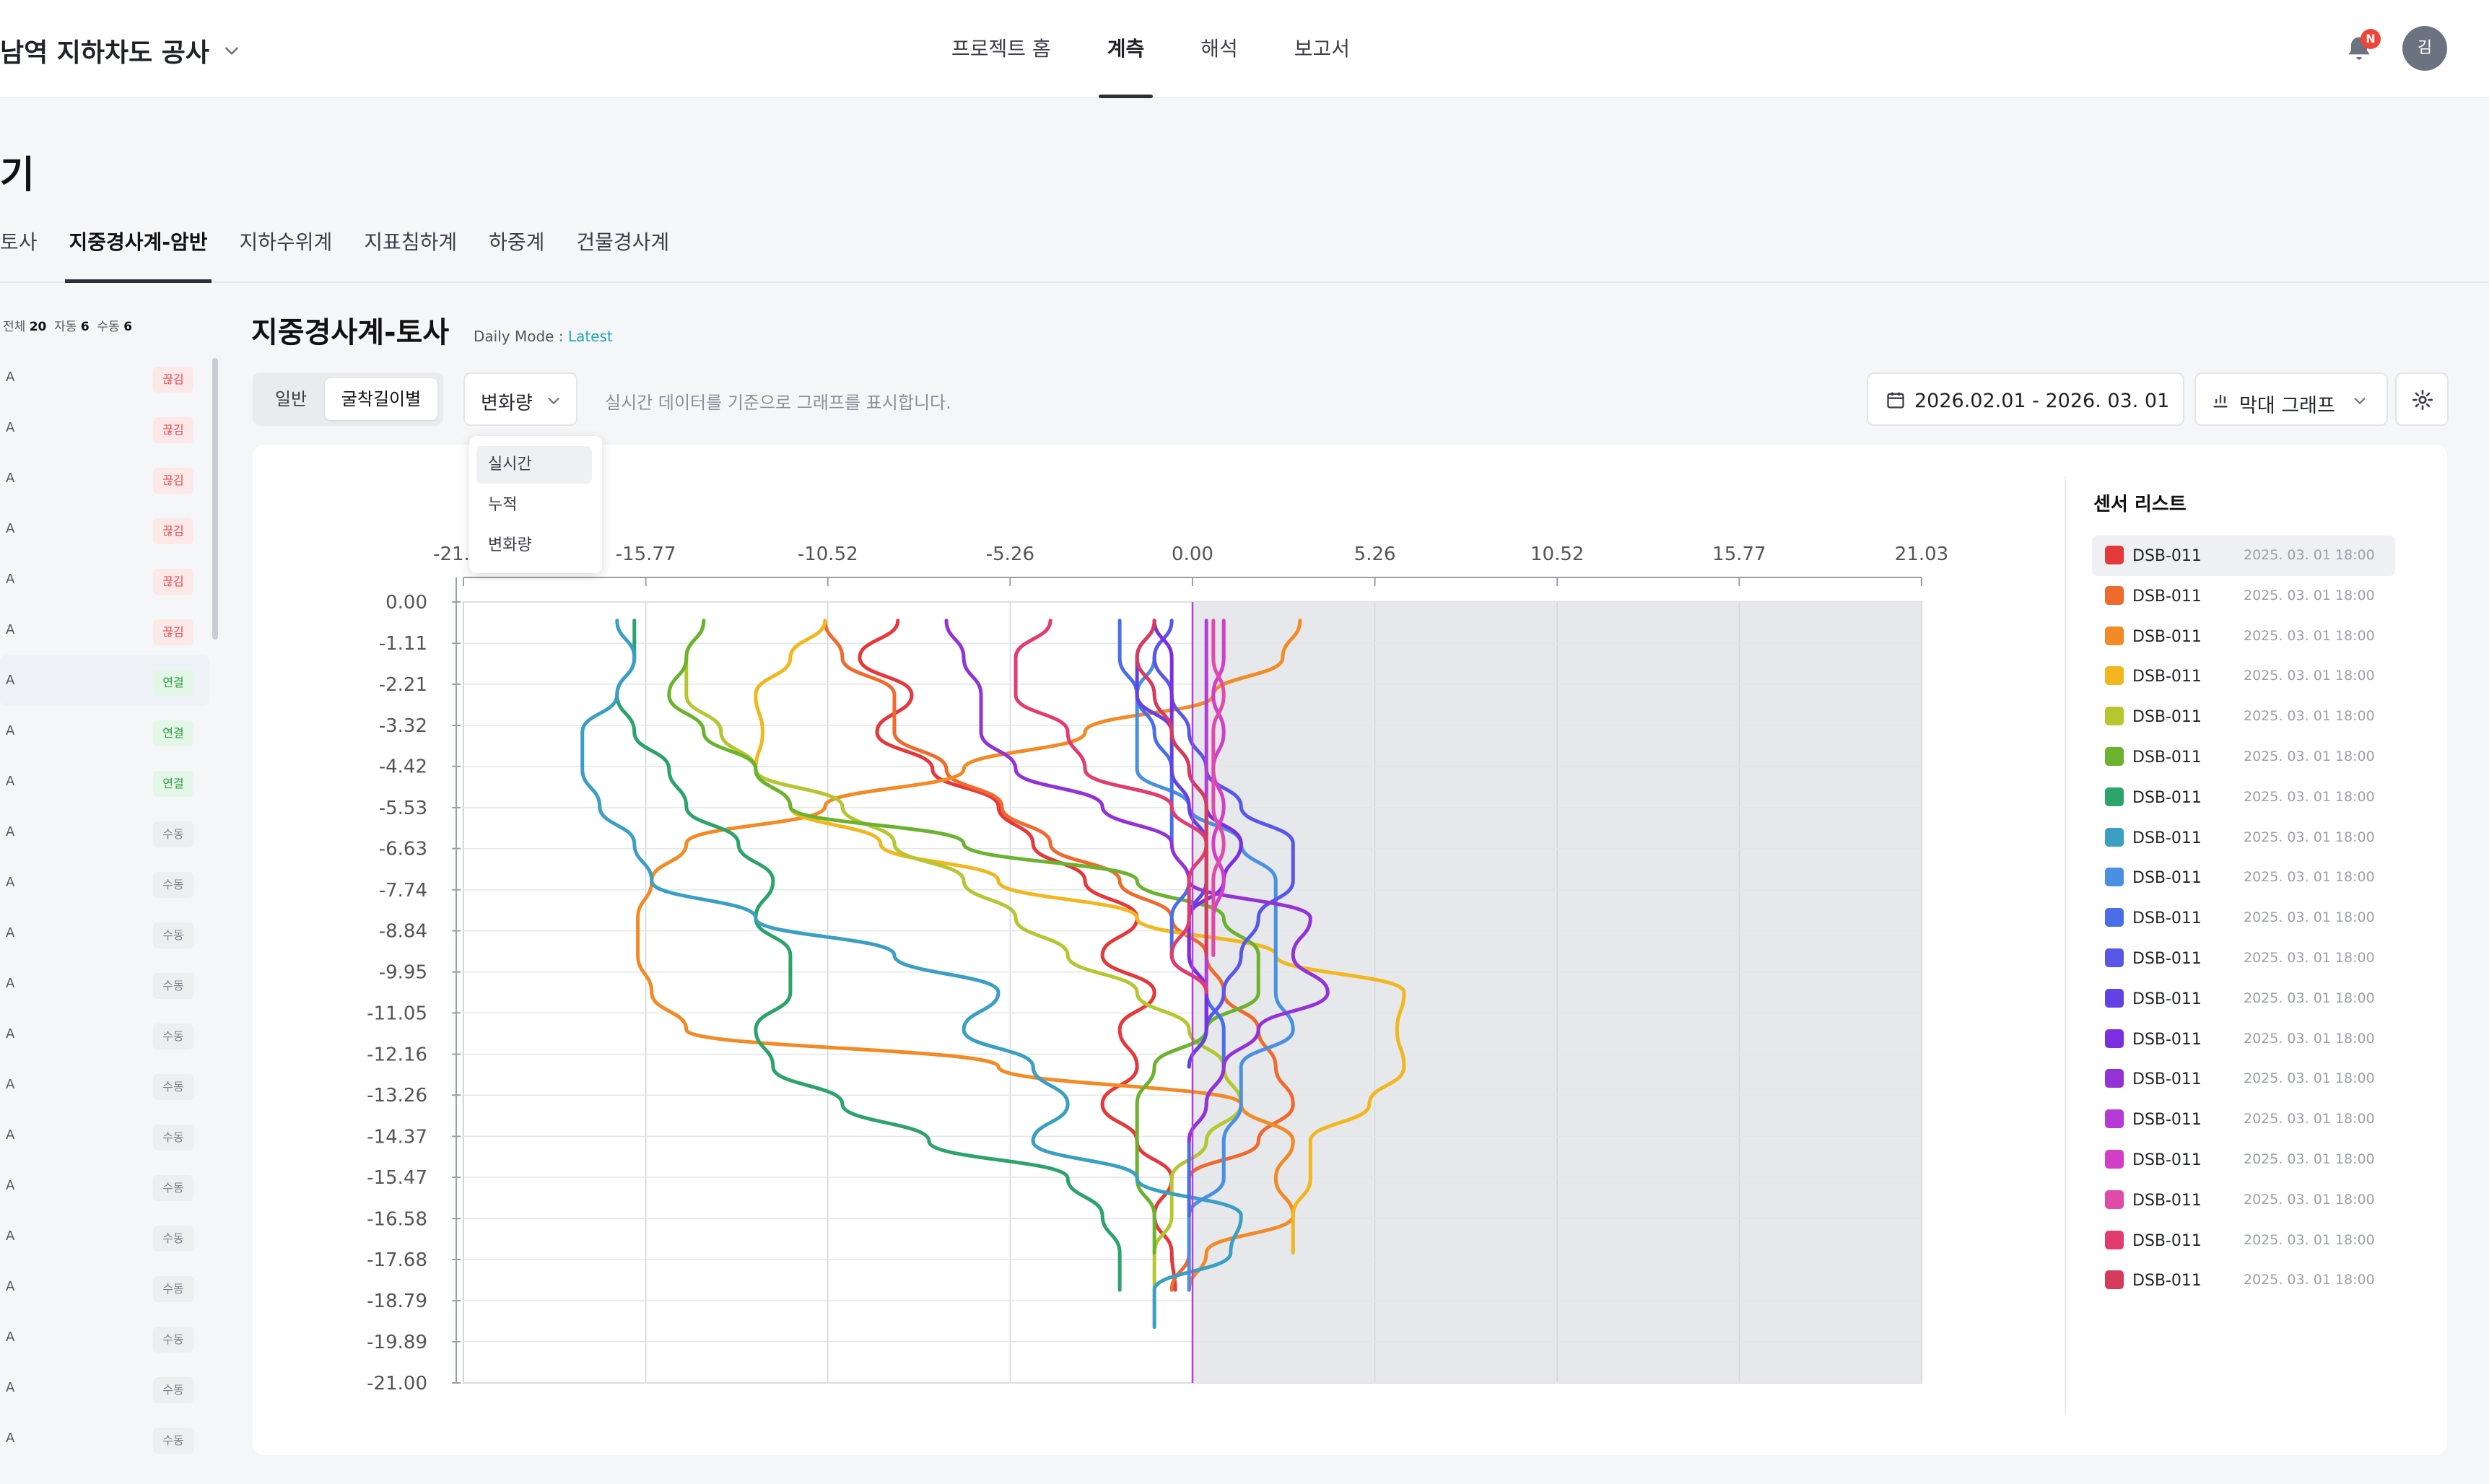  I want to click on metric-option-cumulative: 누적, so click(534, 505).